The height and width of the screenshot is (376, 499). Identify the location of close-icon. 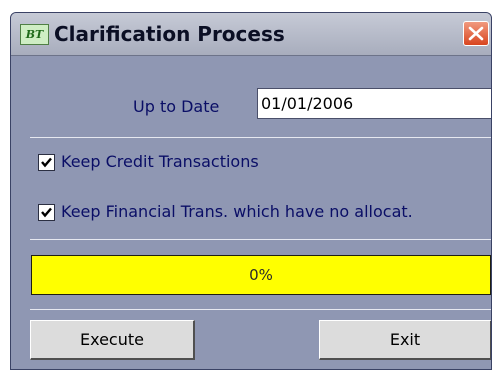
(476, 33).